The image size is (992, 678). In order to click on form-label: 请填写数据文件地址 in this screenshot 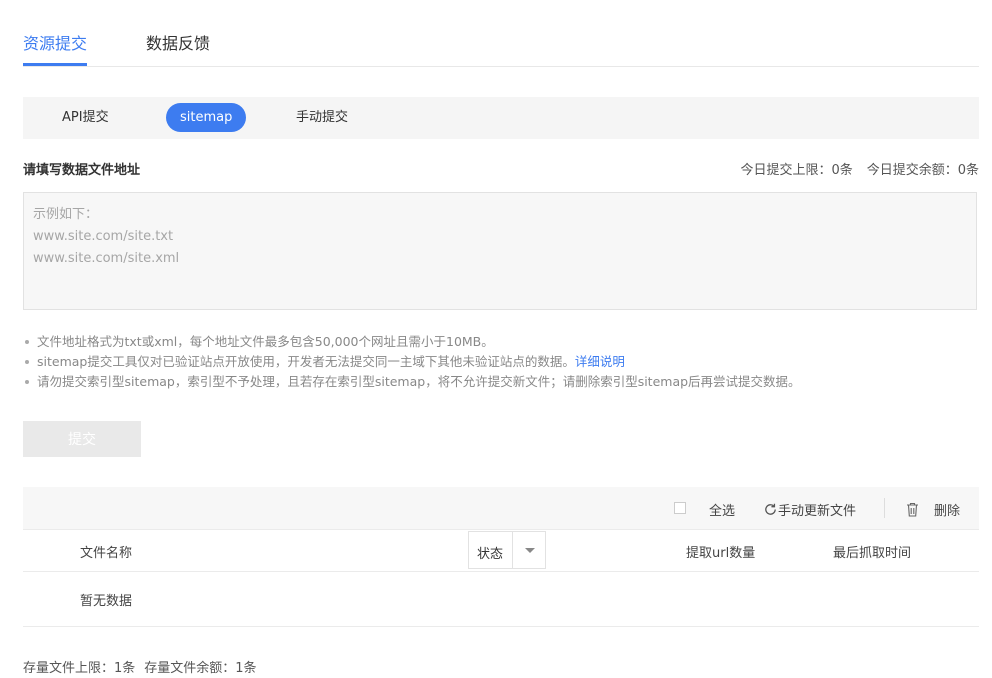, I will do `click(82, 170)`.